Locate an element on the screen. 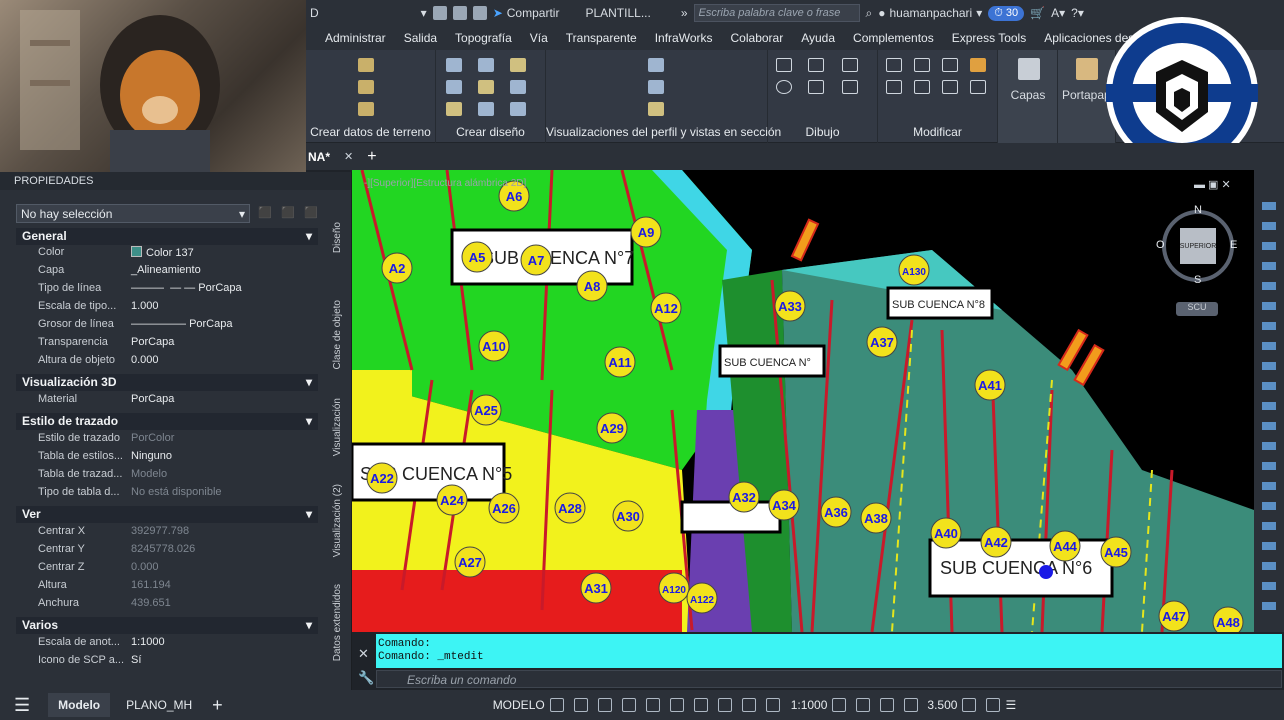 The image size is (1284, 720). lineweight-icon is located at coordinates (700, 705).